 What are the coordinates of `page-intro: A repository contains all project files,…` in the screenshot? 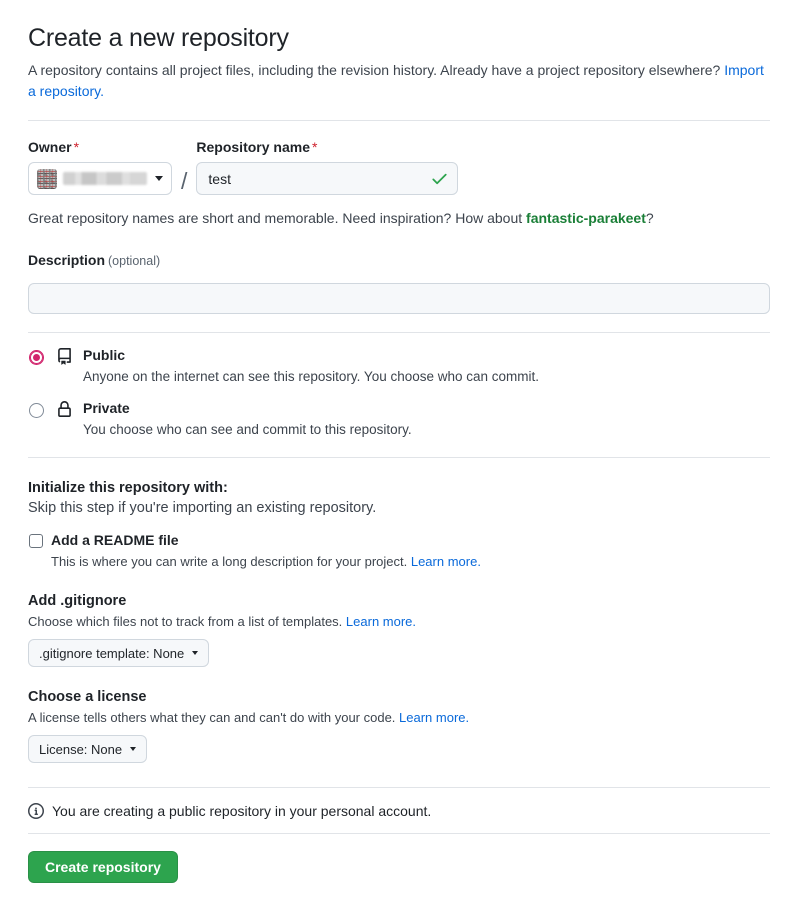 It's located at (399, 81).